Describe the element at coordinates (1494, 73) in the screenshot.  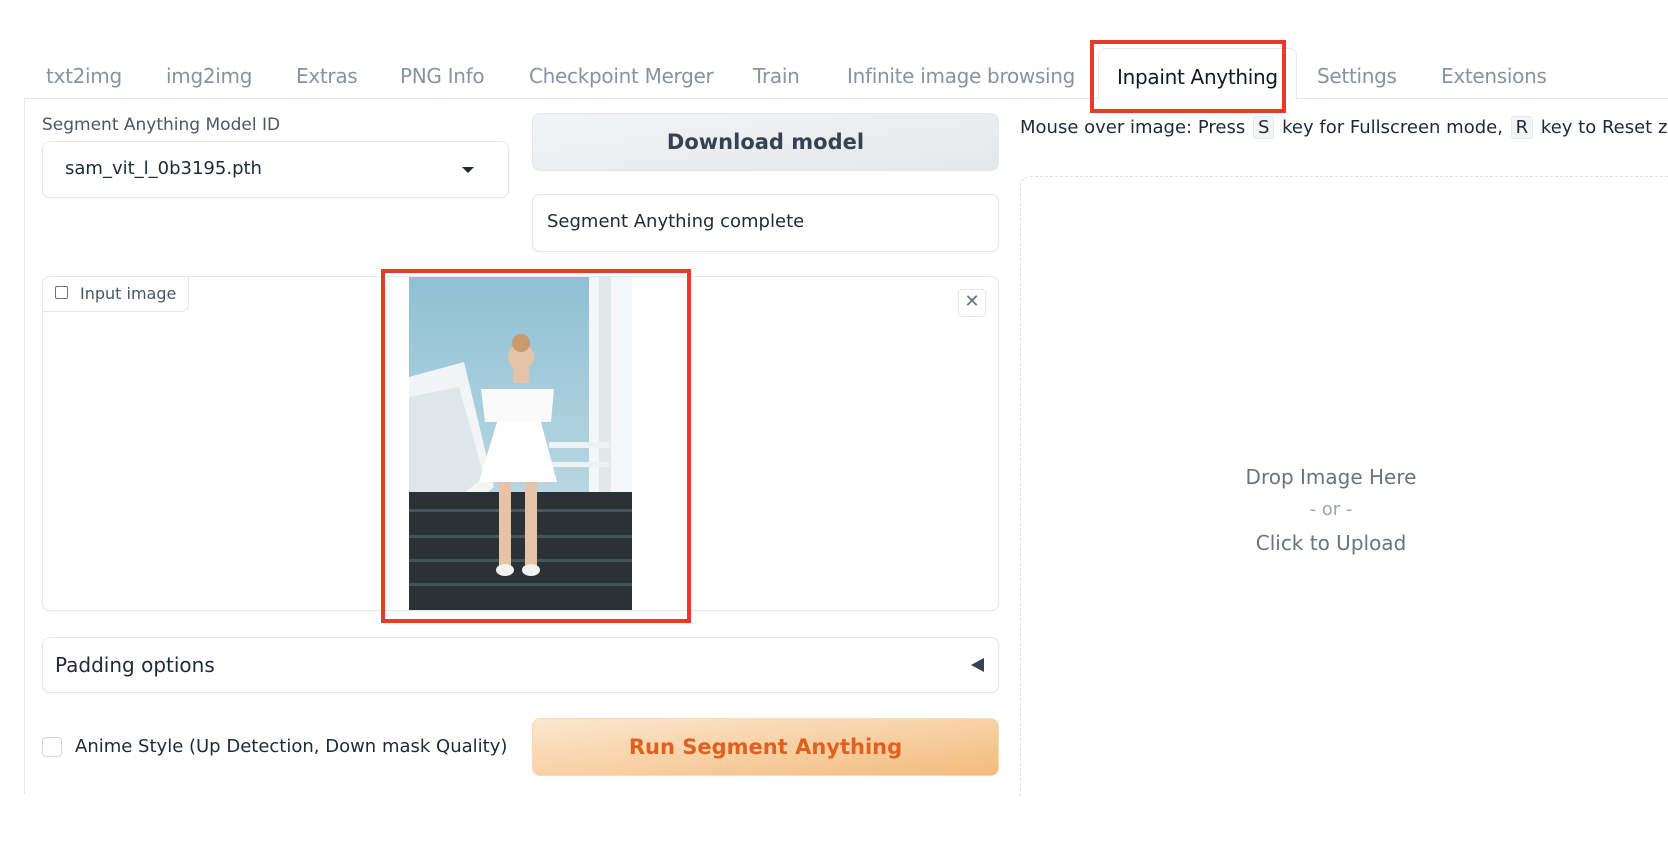
I see `tab-extensions: Extensions` at that location.